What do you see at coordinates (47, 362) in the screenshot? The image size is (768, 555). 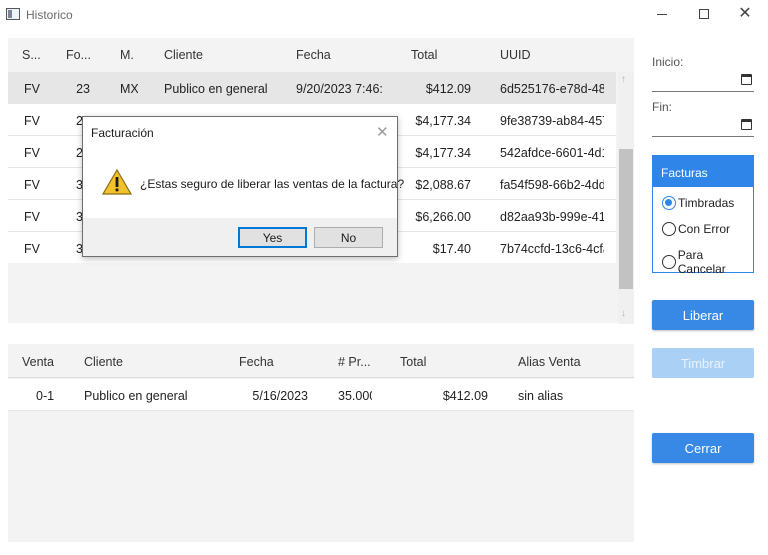 I see `col-header-venta: Venta` at bounding box center [47, 362].